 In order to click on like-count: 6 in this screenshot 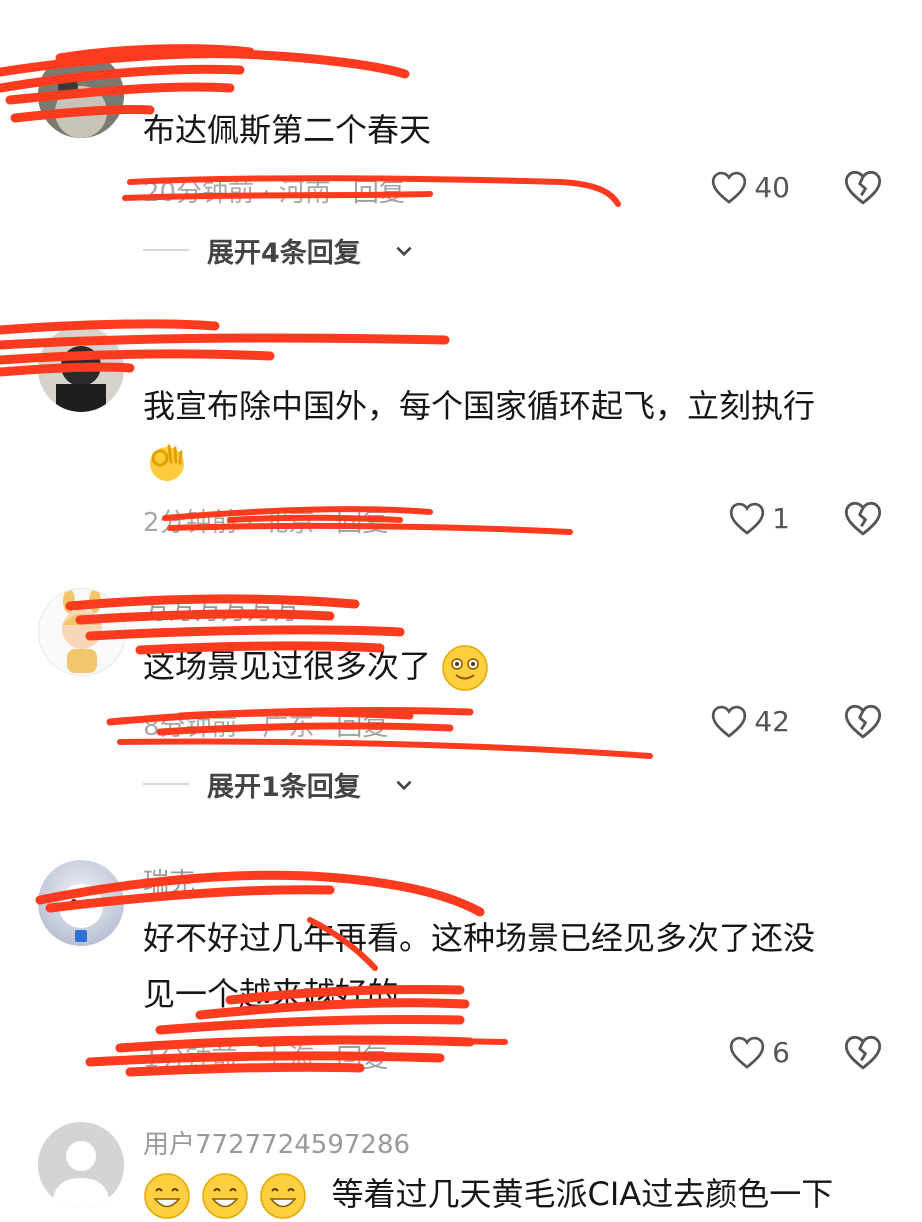, I will do `click(781, 1052)`.